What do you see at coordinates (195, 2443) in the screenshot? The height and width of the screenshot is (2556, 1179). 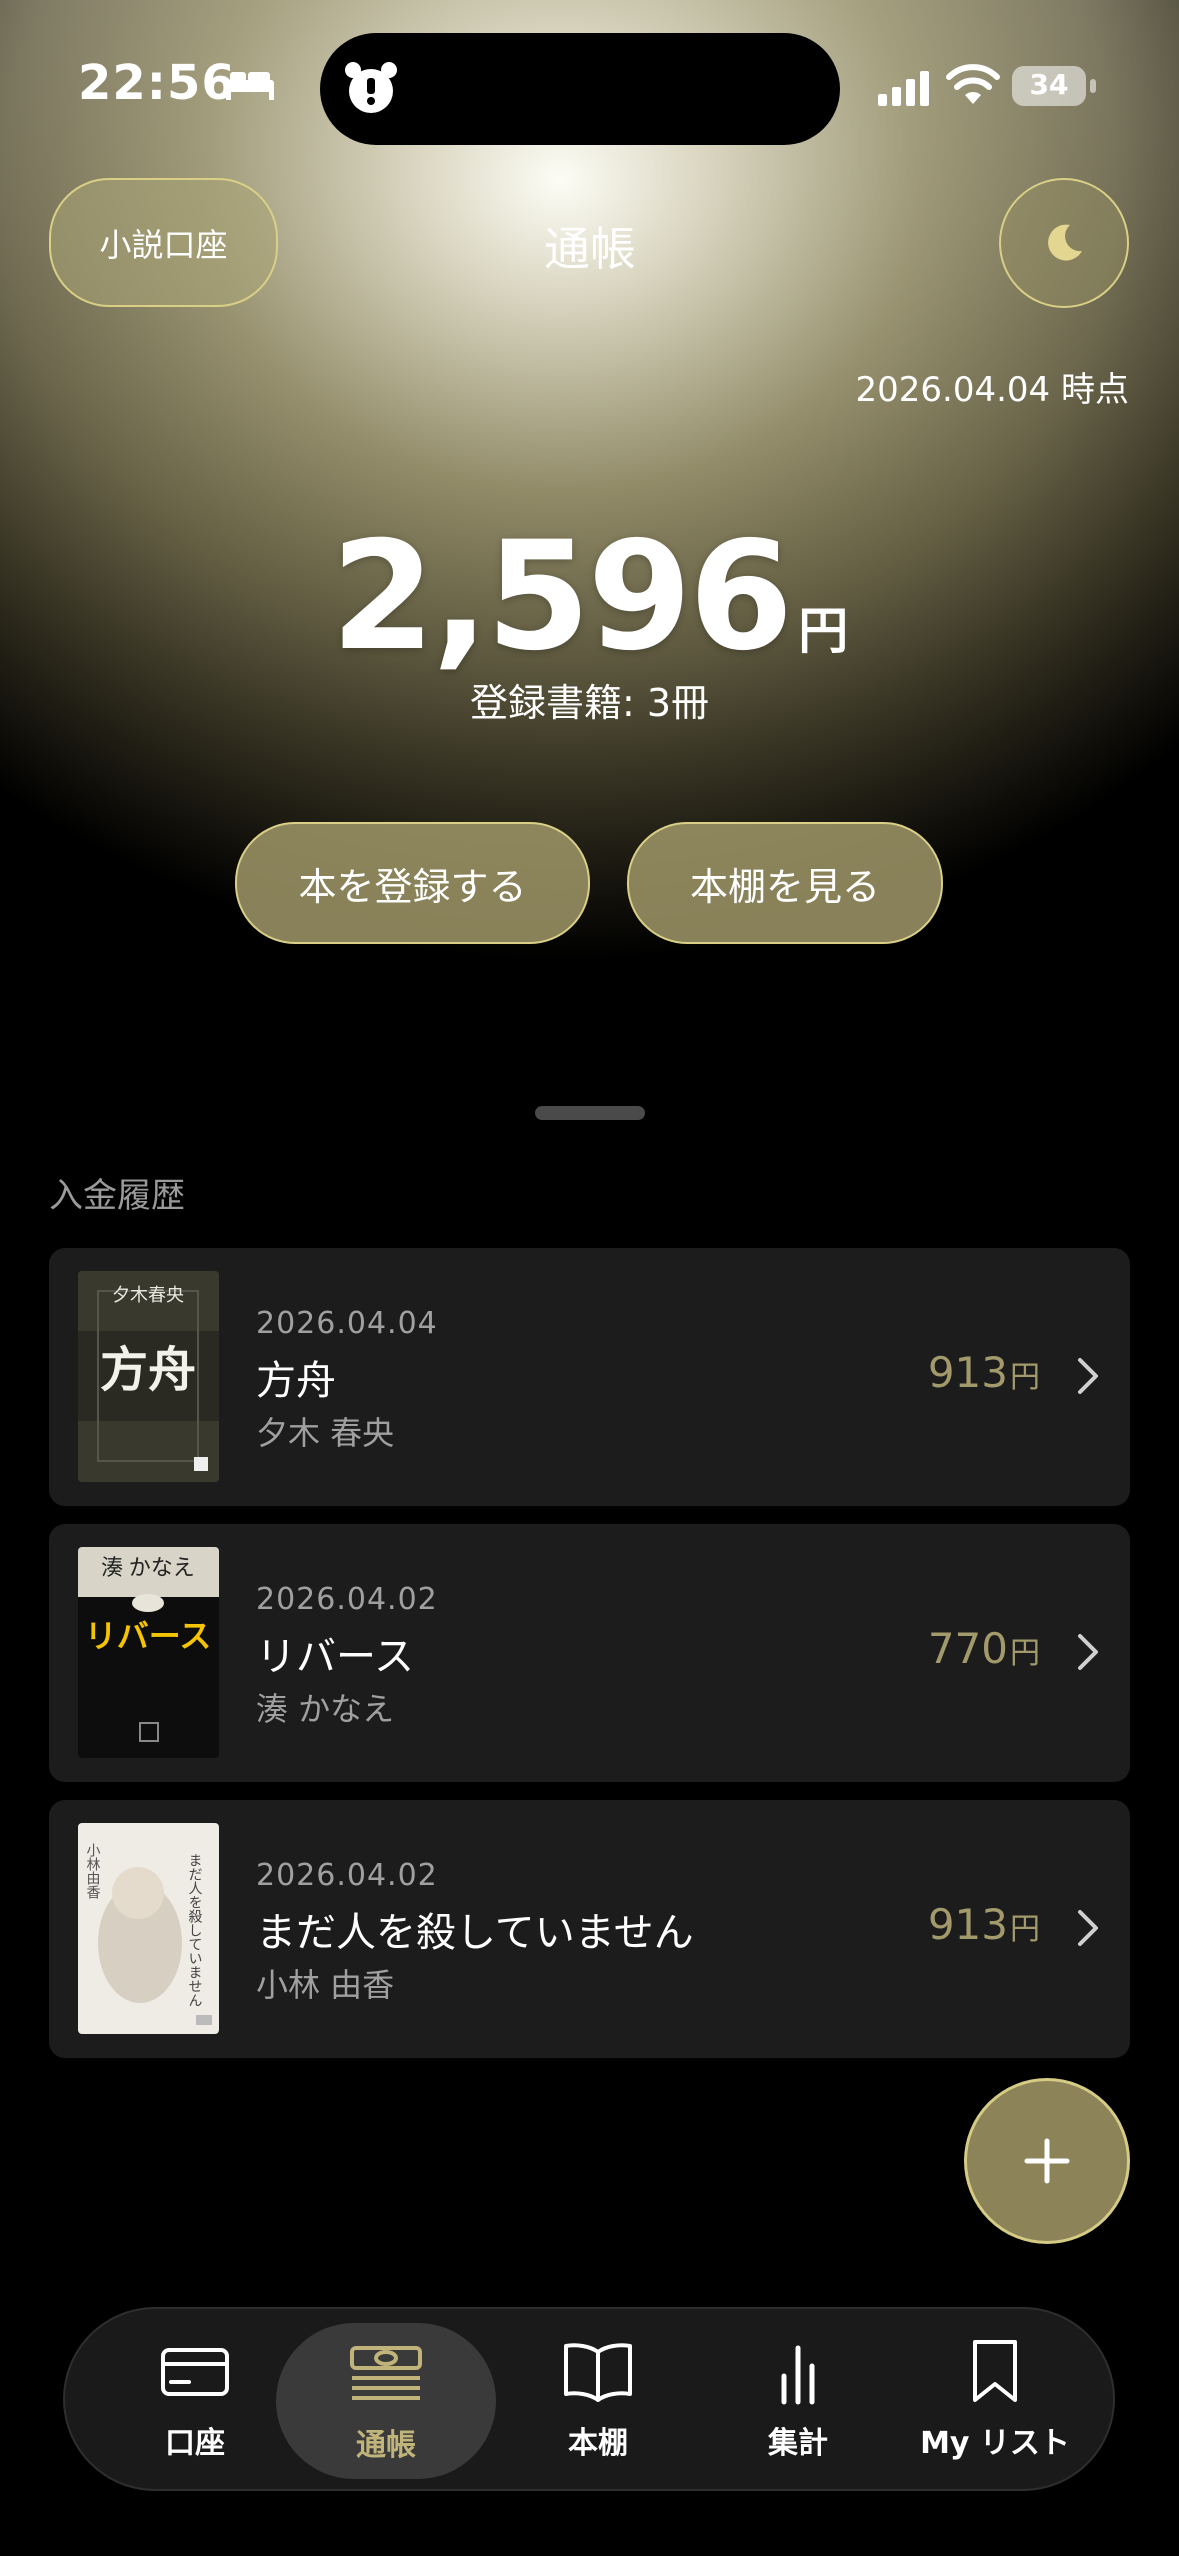 I see `tab-label: 口座` at bounding box center [195, 2443].